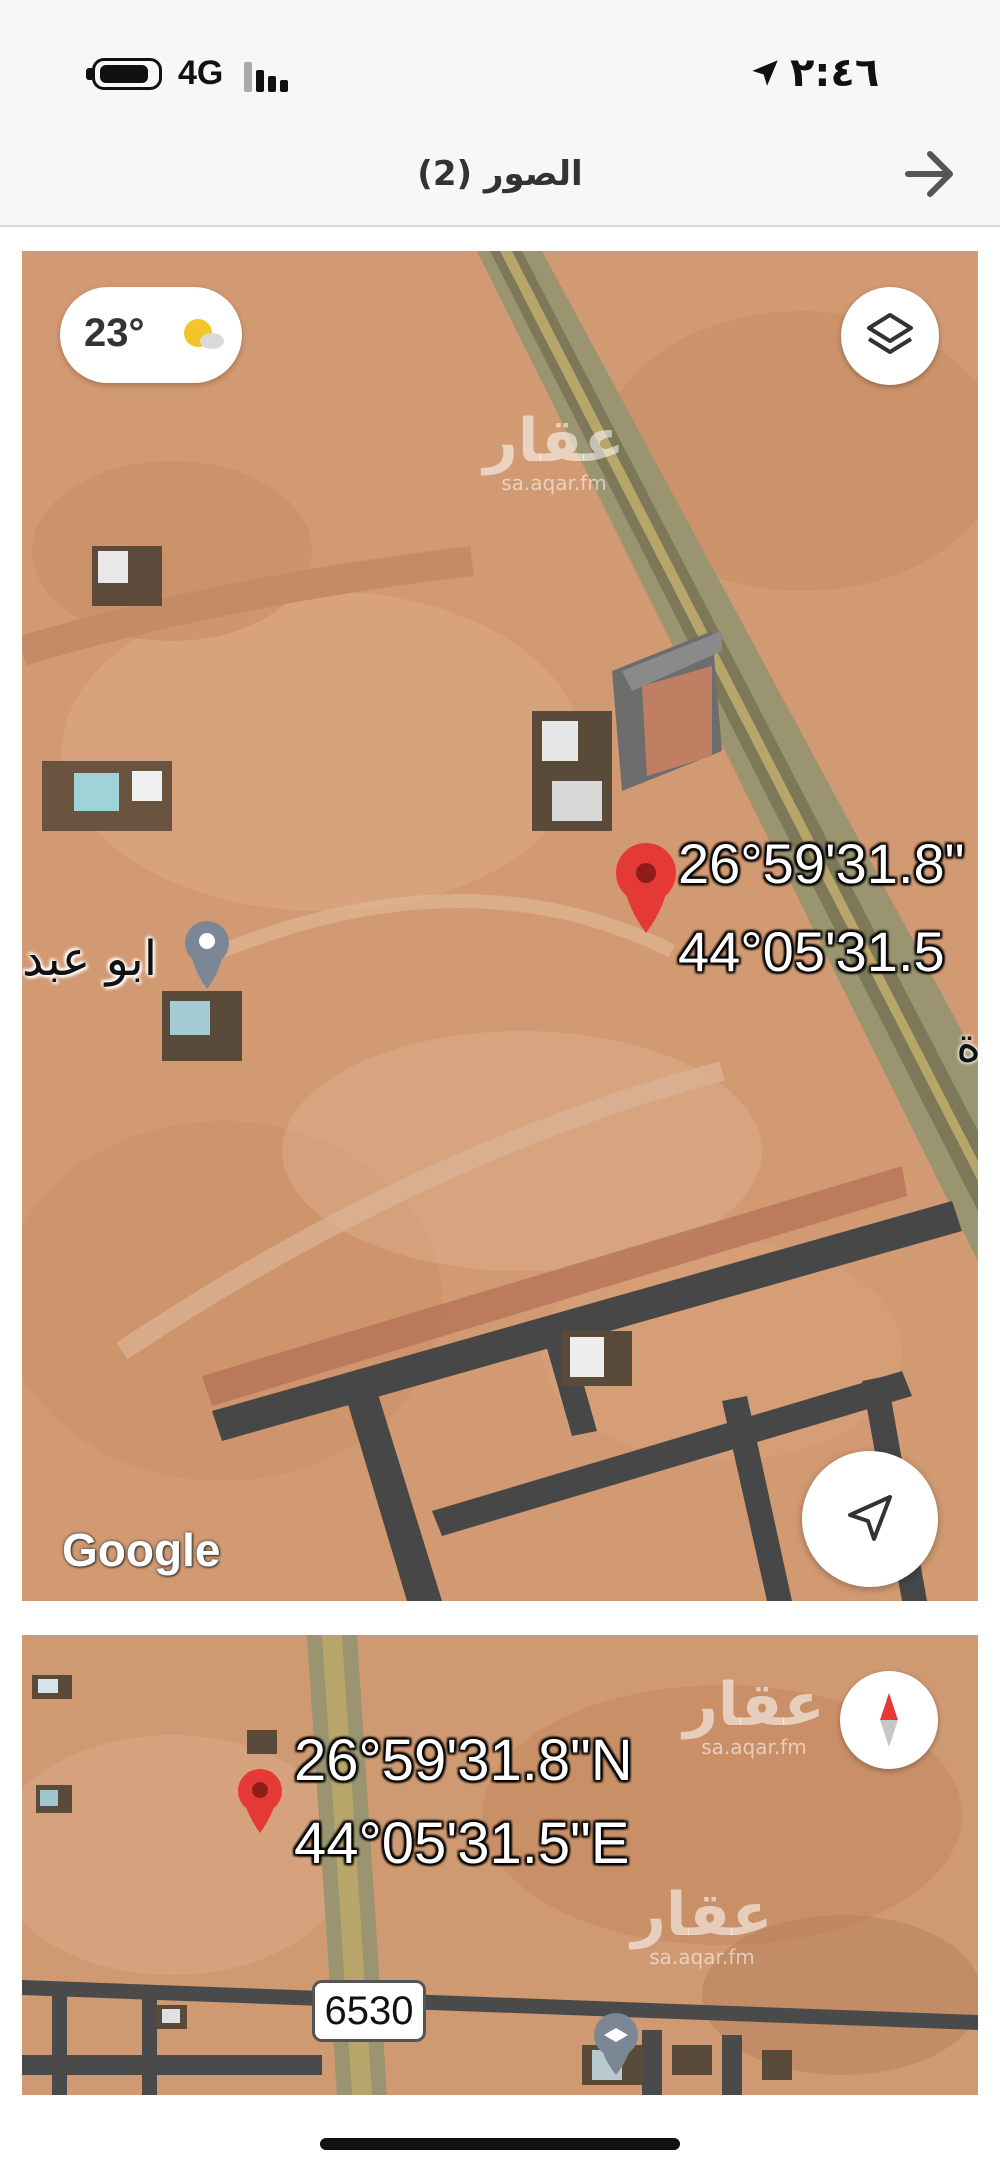  I want to click on location-arrow-icon, so click(765, 73).